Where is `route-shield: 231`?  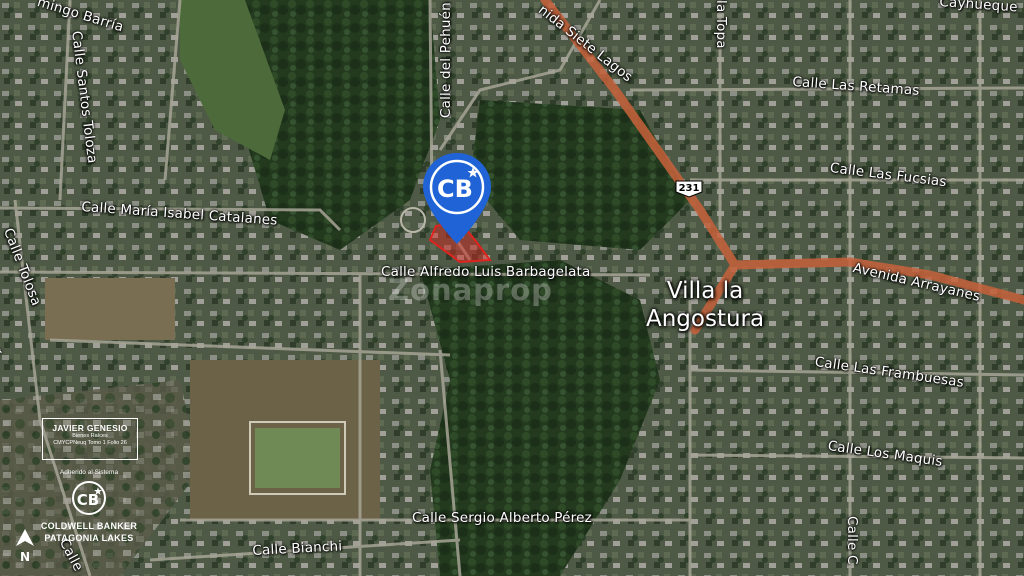
route-shield: 231 is located at coordinates (689, 189).